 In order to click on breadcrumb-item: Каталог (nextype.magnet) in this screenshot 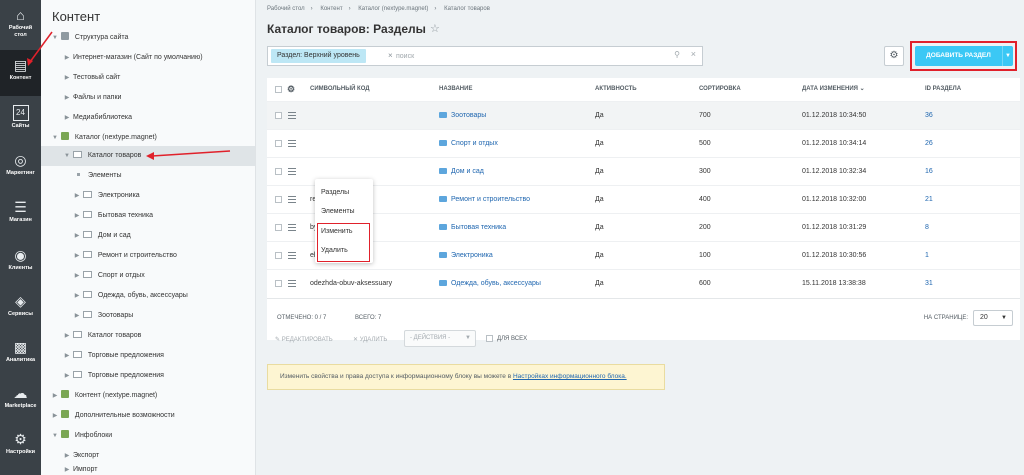, I will do `click(393, 9)`.